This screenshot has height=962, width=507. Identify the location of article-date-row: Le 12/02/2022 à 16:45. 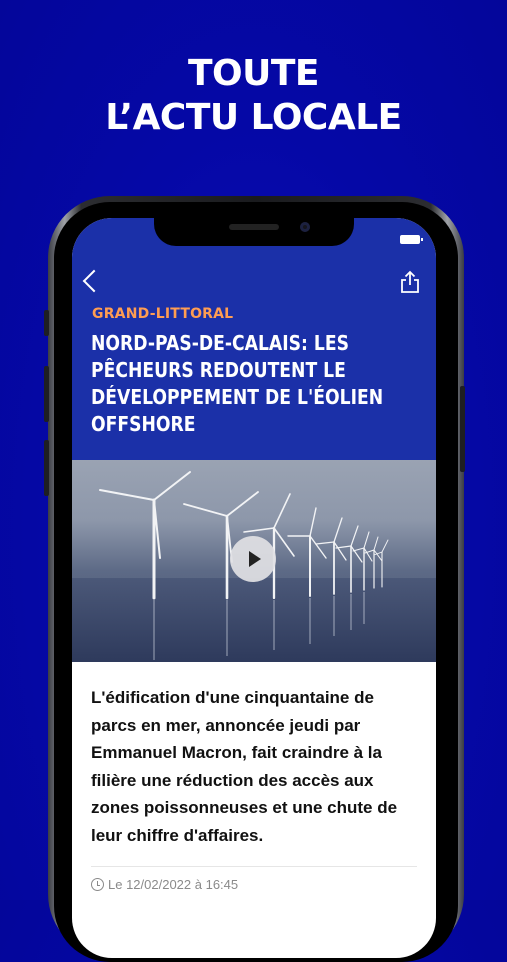
(164, 884).